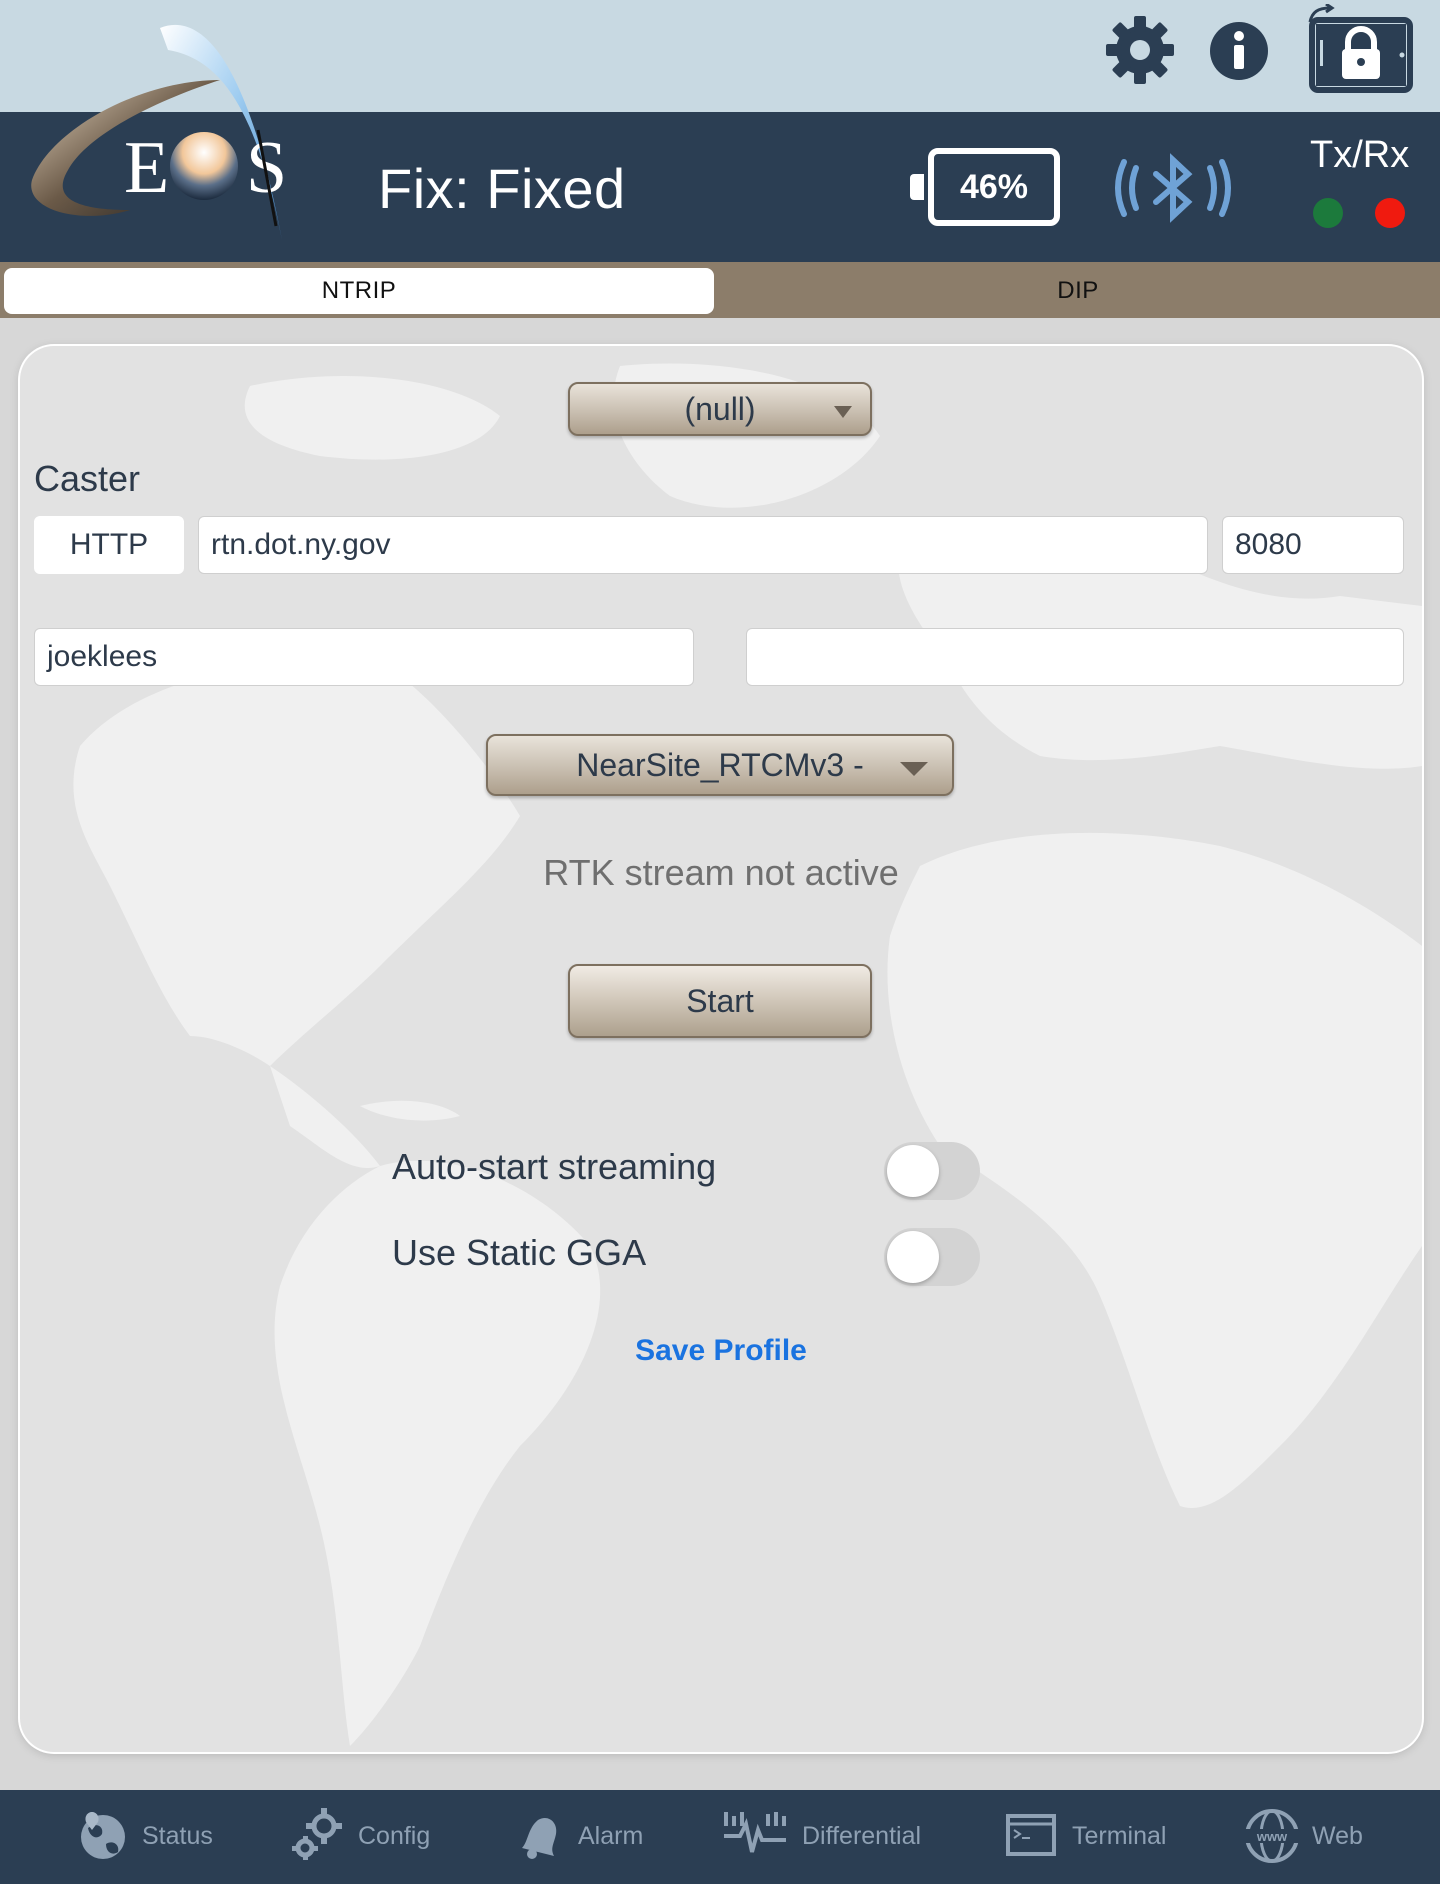 The width and height of the screenshot is (1440, 1884). Describe the element at coordinates (539, 1838) in the screenshot. I see `bell-icon` at that location.